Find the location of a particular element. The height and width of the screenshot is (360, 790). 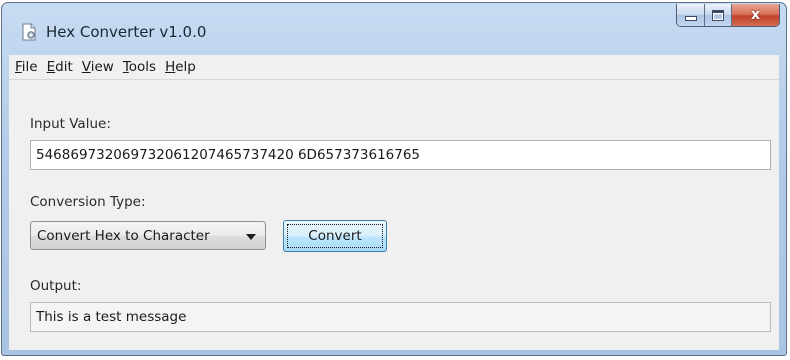

menu-help: Help is located at coordinates (181, 67).